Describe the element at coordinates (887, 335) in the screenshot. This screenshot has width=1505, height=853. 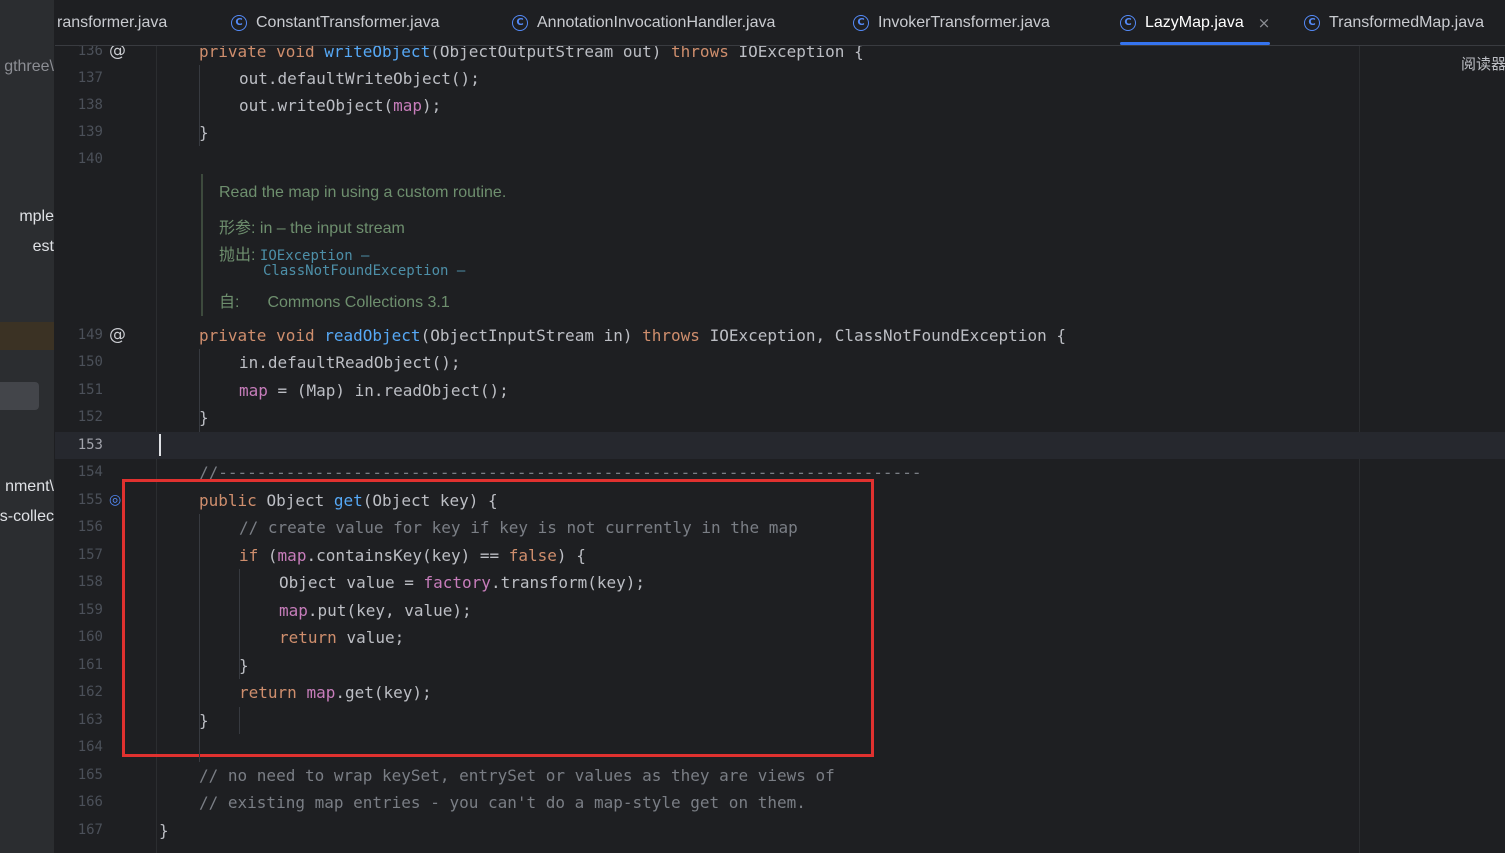
I see `code-token: IOException, ClassNotFoundException {` at that location.